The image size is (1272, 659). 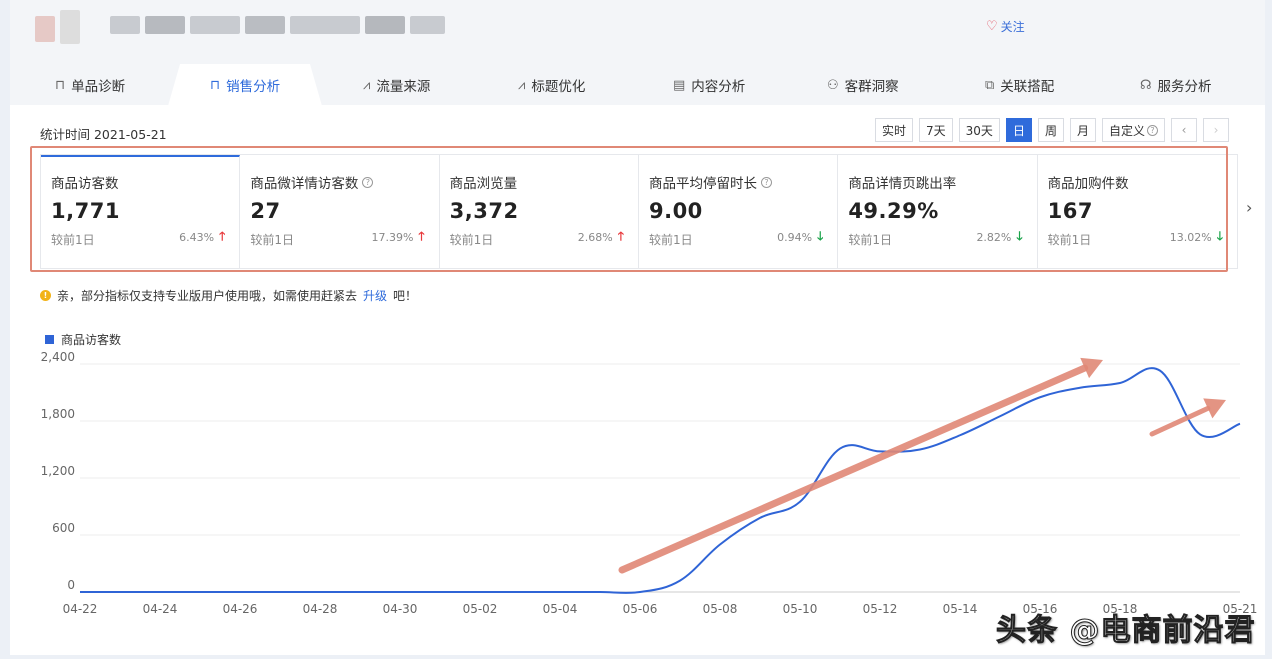 What do you see at coordinates (1152, 130) in the screenshot?
I see `help-icon: ?` at bounding box center [1152, 130].